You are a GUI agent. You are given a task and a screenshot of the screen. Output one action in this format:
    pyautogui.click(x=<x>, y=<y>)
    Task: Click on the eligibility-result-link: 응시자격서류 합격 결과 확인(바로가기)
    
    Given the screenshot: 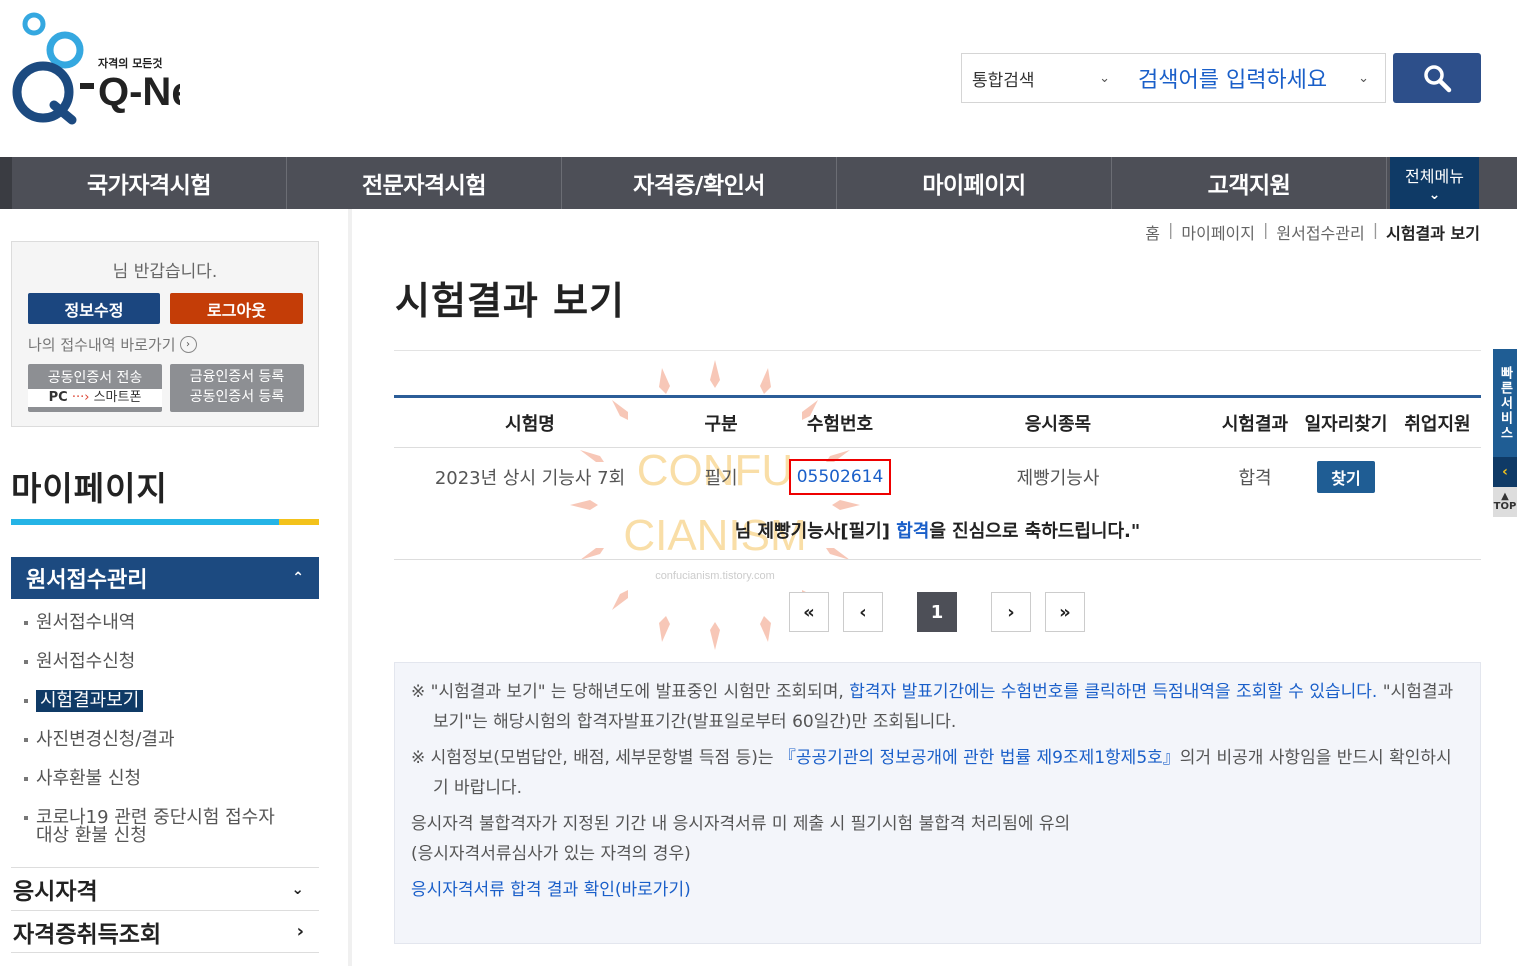 What is the action you would take?
    pyautogui.click(x=551, y=890)
    